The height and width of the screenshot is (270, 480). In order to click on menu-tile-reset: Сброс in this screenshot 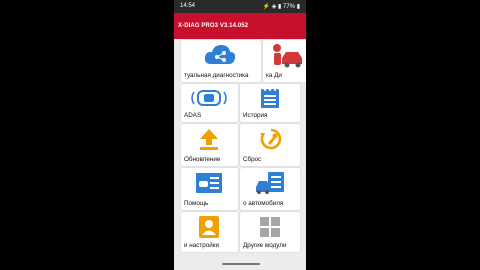, I will do `click(270, 145)`.